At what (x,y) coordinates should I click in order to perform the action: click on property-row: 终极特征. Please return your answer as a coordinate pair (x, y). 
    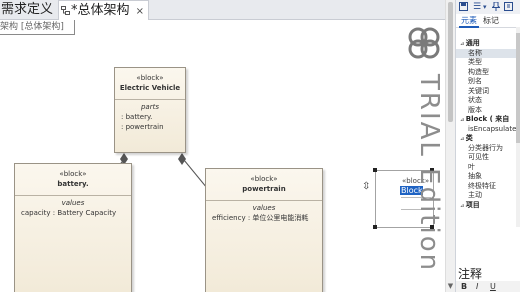
    Looking at the image, I should click on (486, 187).